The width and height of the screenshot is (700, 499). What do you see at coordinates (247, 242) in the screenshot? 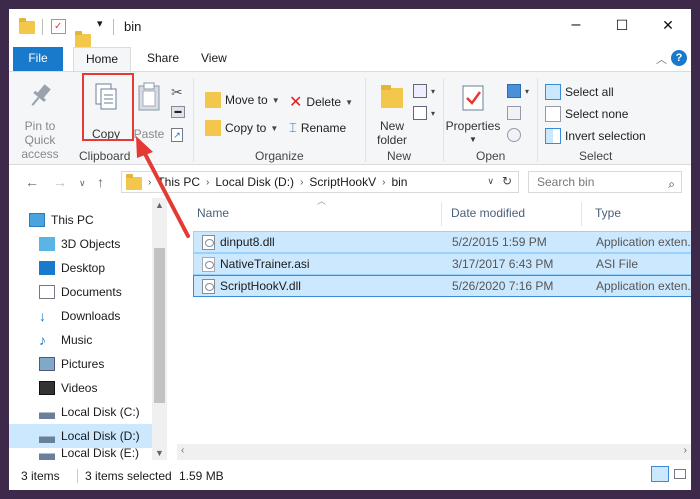
I see `file-name: dinput8.dll` at bounding box center [247, 242].